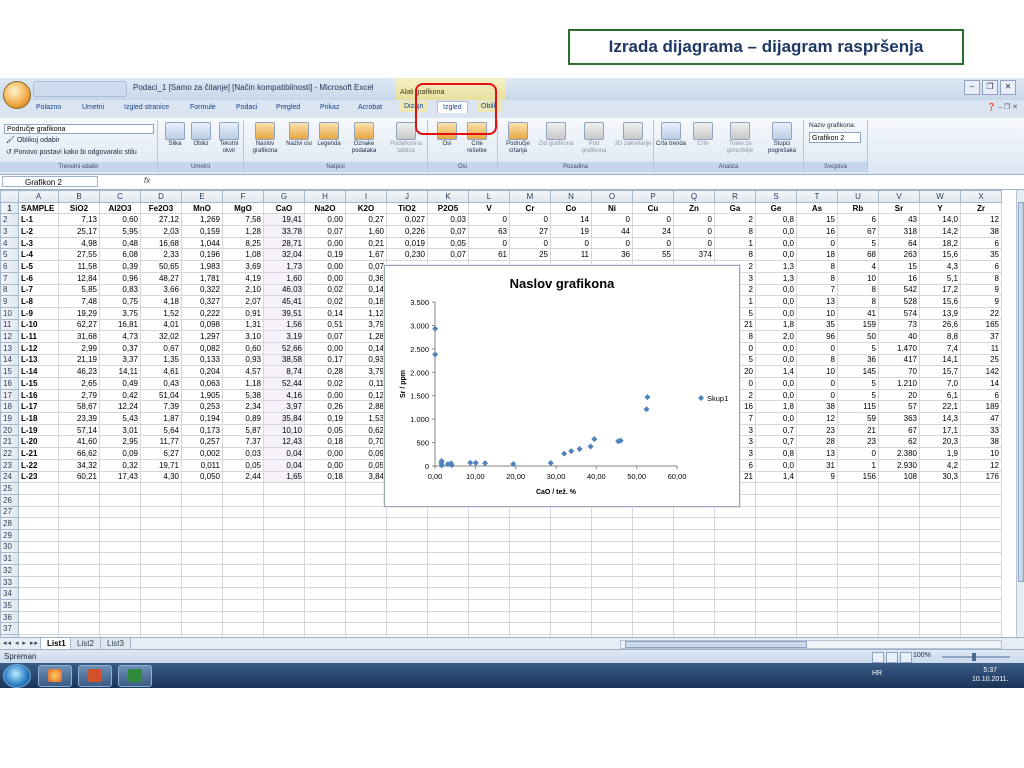 The width and height of the screenshot is (1024, 768). I want to click on cell: 0,02, so click(325, 383).